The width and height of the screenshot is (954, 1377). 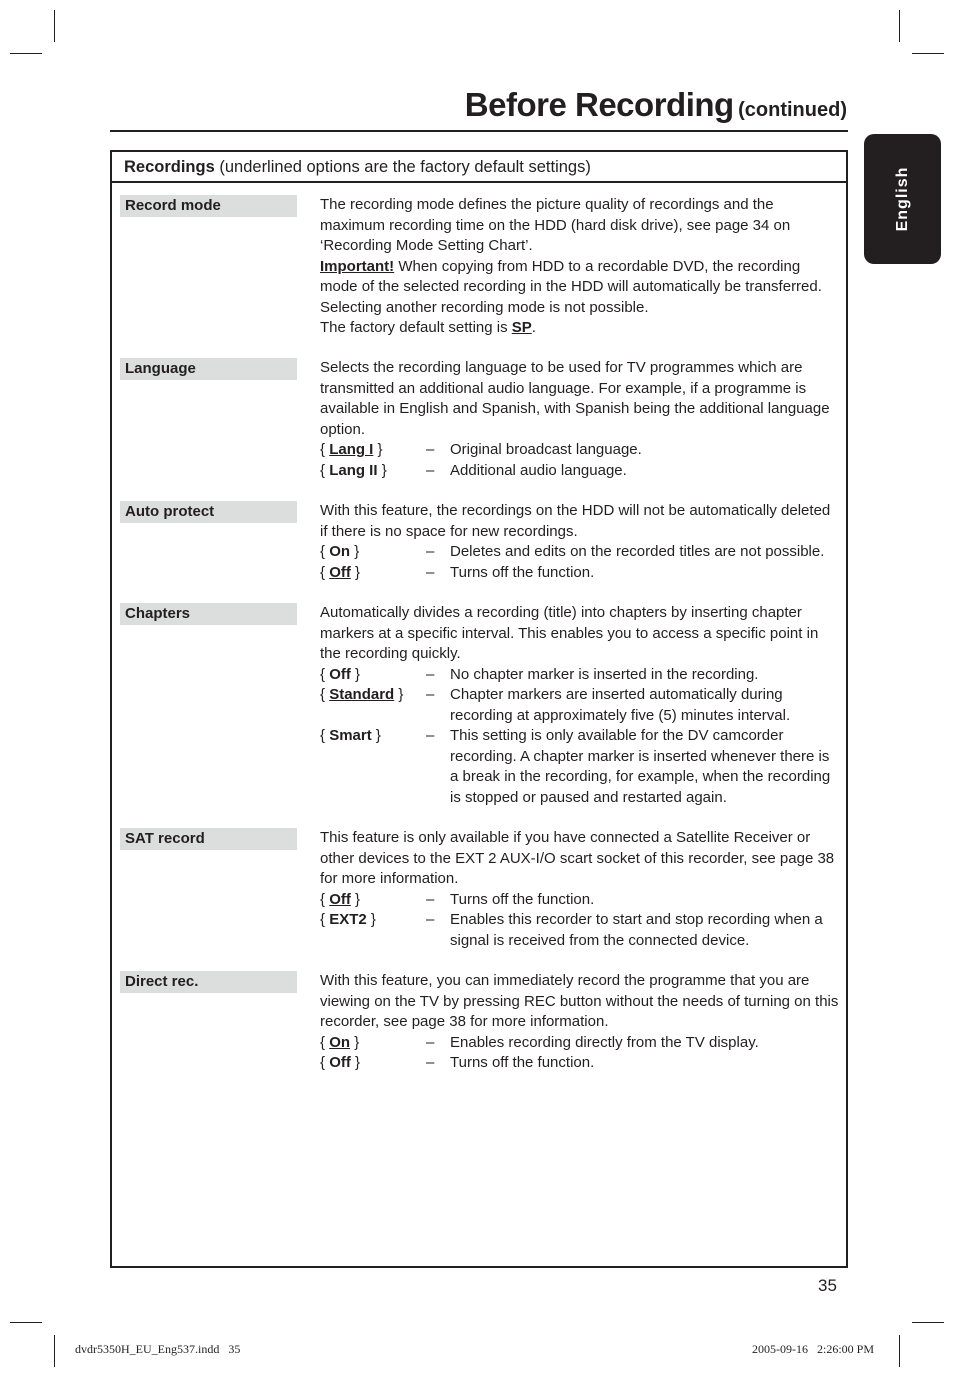 What do you see at coordinates (373, 1043) in the screenshot?
I see `option-key: { On }` at bounding box center [373, 1043].